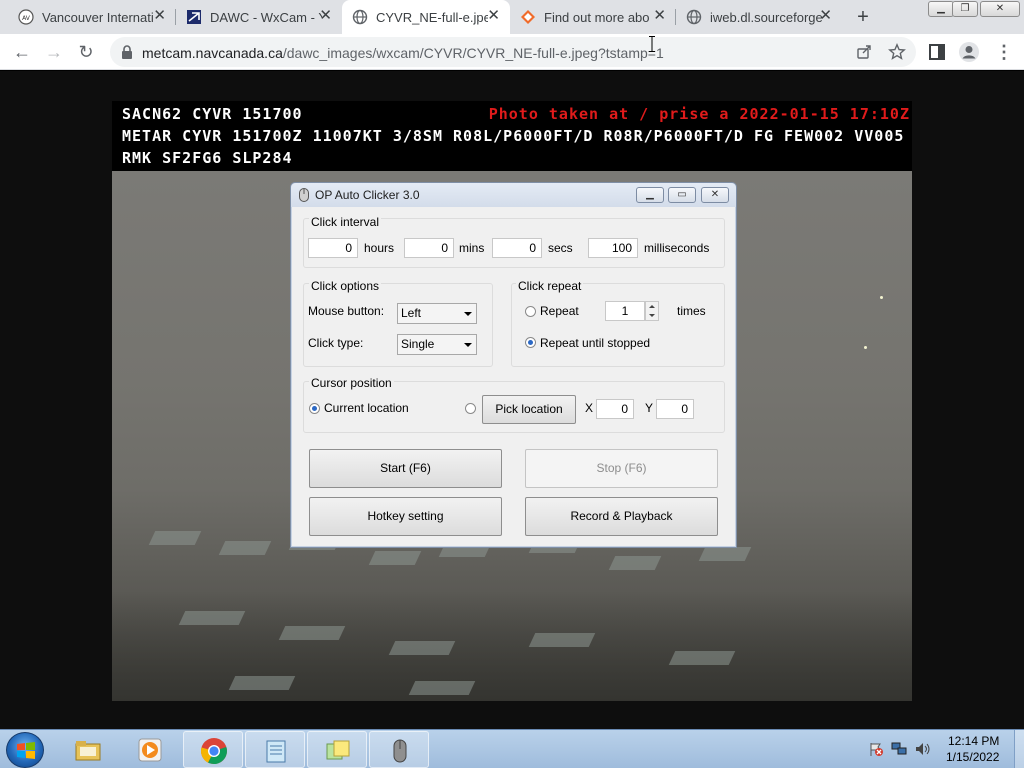  What do you see at coordinates (559, 311) in the screenshot?
I see `repeat-label: Repeat` at bounding box center [559, 311].